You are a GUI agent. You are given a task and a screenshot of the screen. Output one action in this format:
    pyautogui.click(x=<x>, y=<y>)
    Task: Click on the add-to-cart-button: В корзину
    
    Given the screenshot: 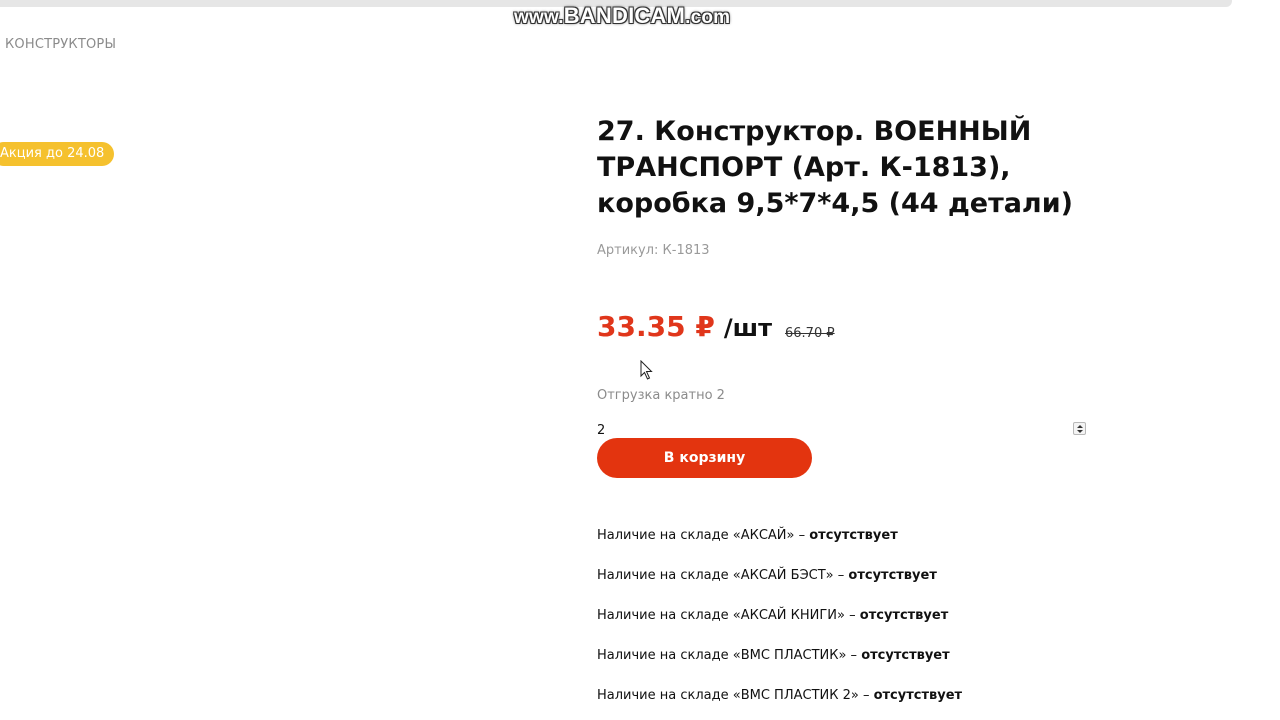 What is the action you would take?
    pyautogui.click(x=704, y=458)
    